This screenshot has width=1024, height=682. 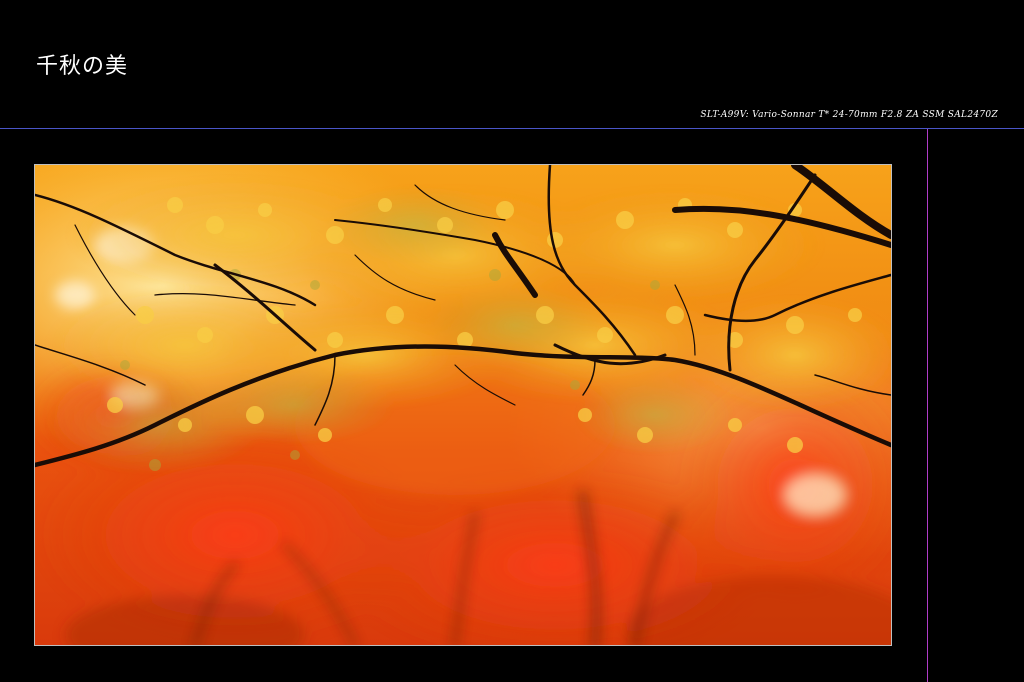 I want to click on vertical-rule, so click(x=927, y=405).